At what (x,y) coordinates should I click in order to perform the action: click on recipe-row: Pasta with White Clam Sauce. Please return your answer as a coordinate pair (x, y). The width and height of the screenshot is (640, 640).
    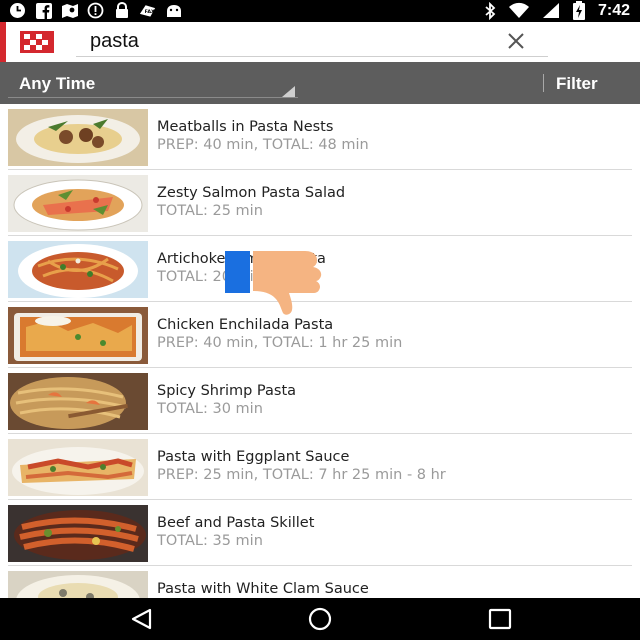
    Looking at the image, I should click on (320, 582).